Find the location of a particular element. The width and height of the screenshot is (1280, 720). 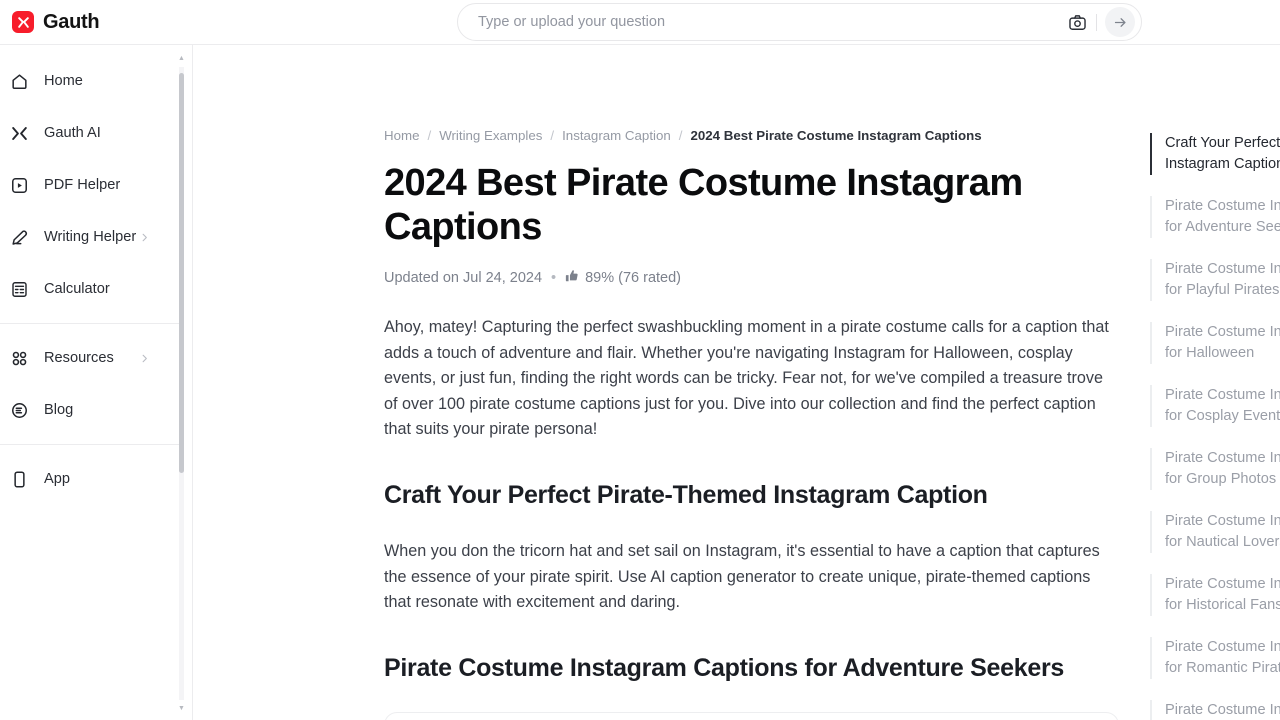

calculator-icon is located at coordinates (19, 289).